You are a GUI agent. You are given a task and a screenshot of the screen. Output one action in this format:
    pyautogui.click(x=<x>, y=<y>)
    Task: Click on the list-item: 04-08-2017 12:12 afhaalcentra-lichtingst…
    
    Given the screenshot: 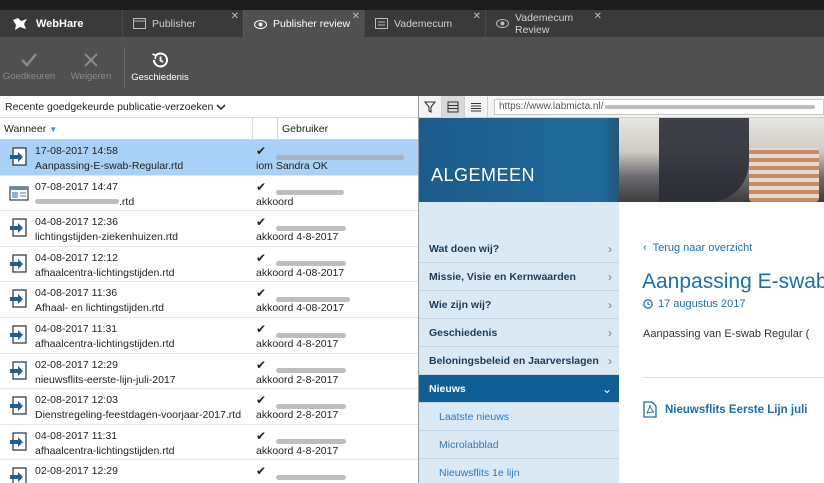 What is the action you would take?
    pyautogui.click(x=209, y=264)
    